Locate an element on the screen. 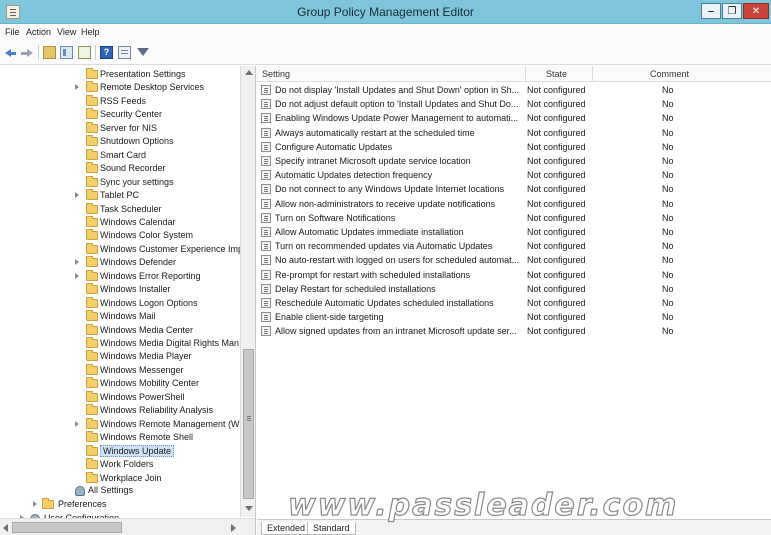  tree-item-all-settings: All Settings is located at coordinates (120, 490).